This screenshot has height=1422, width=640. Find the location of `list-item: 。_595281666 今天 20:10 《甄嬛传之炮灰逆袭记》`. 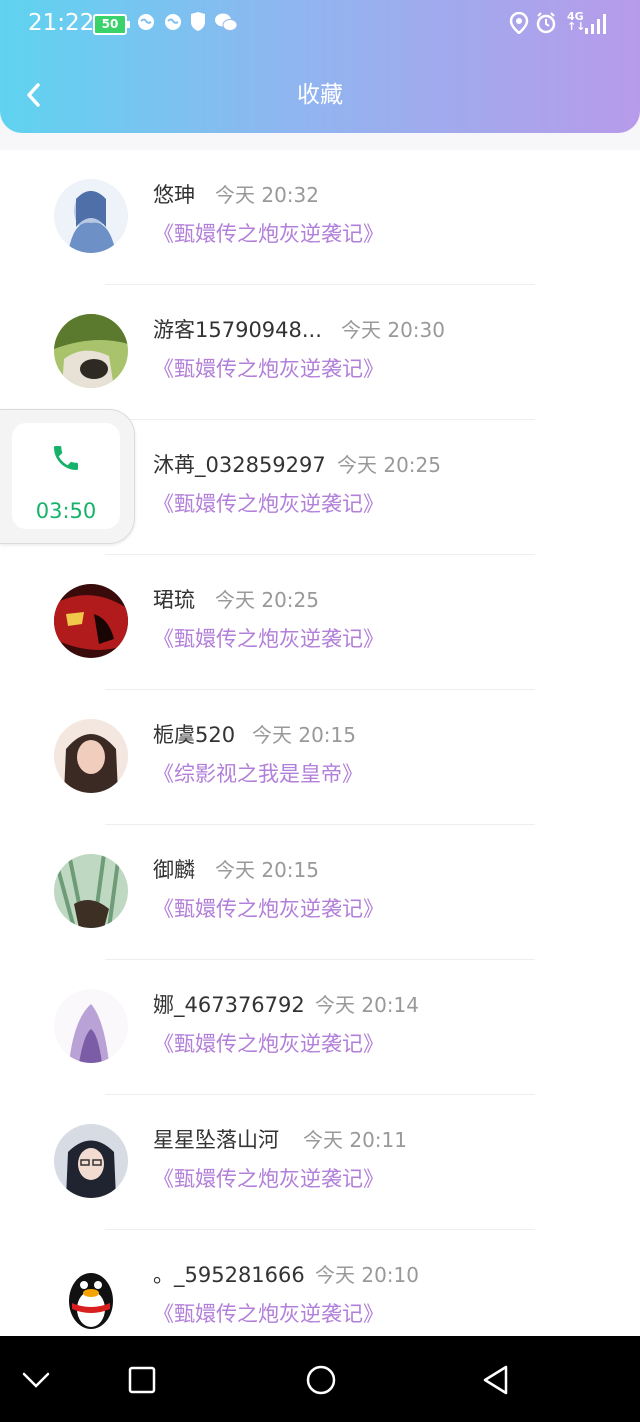

list-item: 。_595281666 今天 20:10 《甄嬛传之炮灰逆袭记》 is located at coordinates (320, 1283).